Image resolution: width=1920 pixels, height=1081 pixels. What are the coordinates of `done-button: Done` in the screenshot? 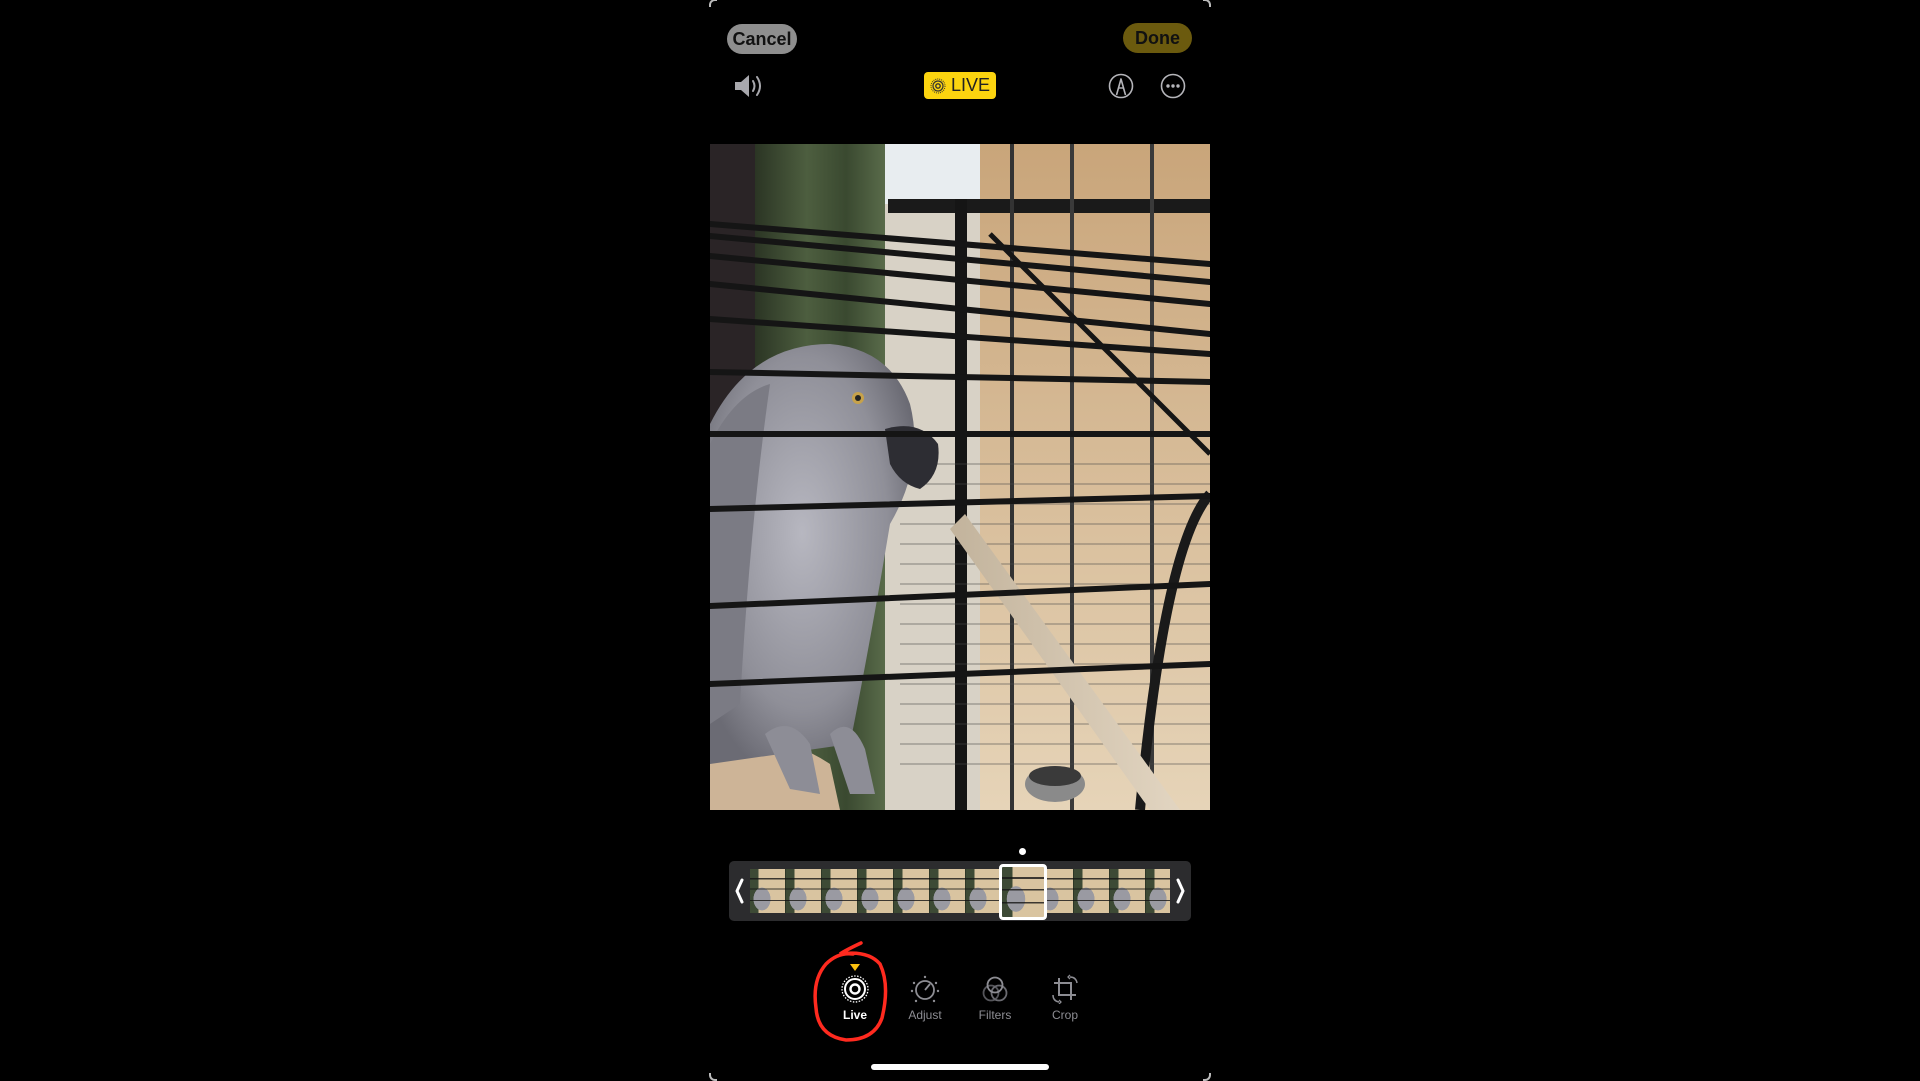 It's located at (1157, 38).